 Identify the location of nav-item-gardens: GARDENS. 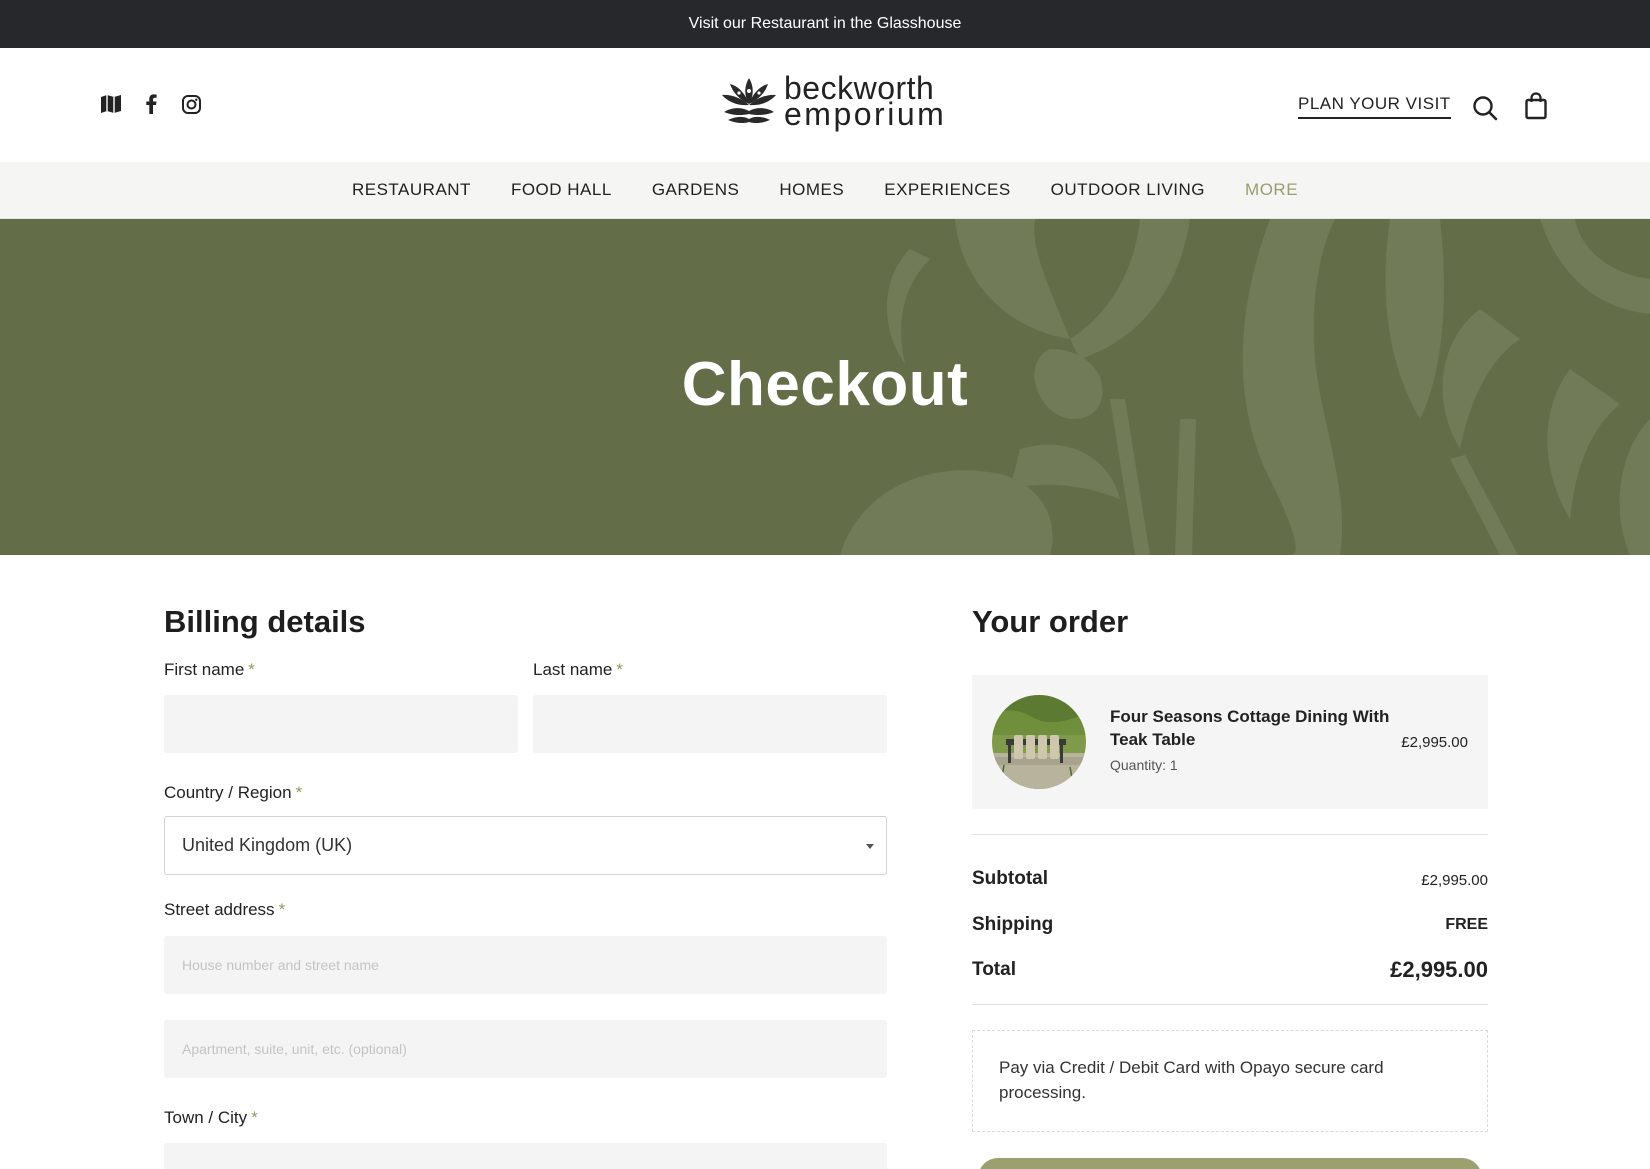
(696, 190).